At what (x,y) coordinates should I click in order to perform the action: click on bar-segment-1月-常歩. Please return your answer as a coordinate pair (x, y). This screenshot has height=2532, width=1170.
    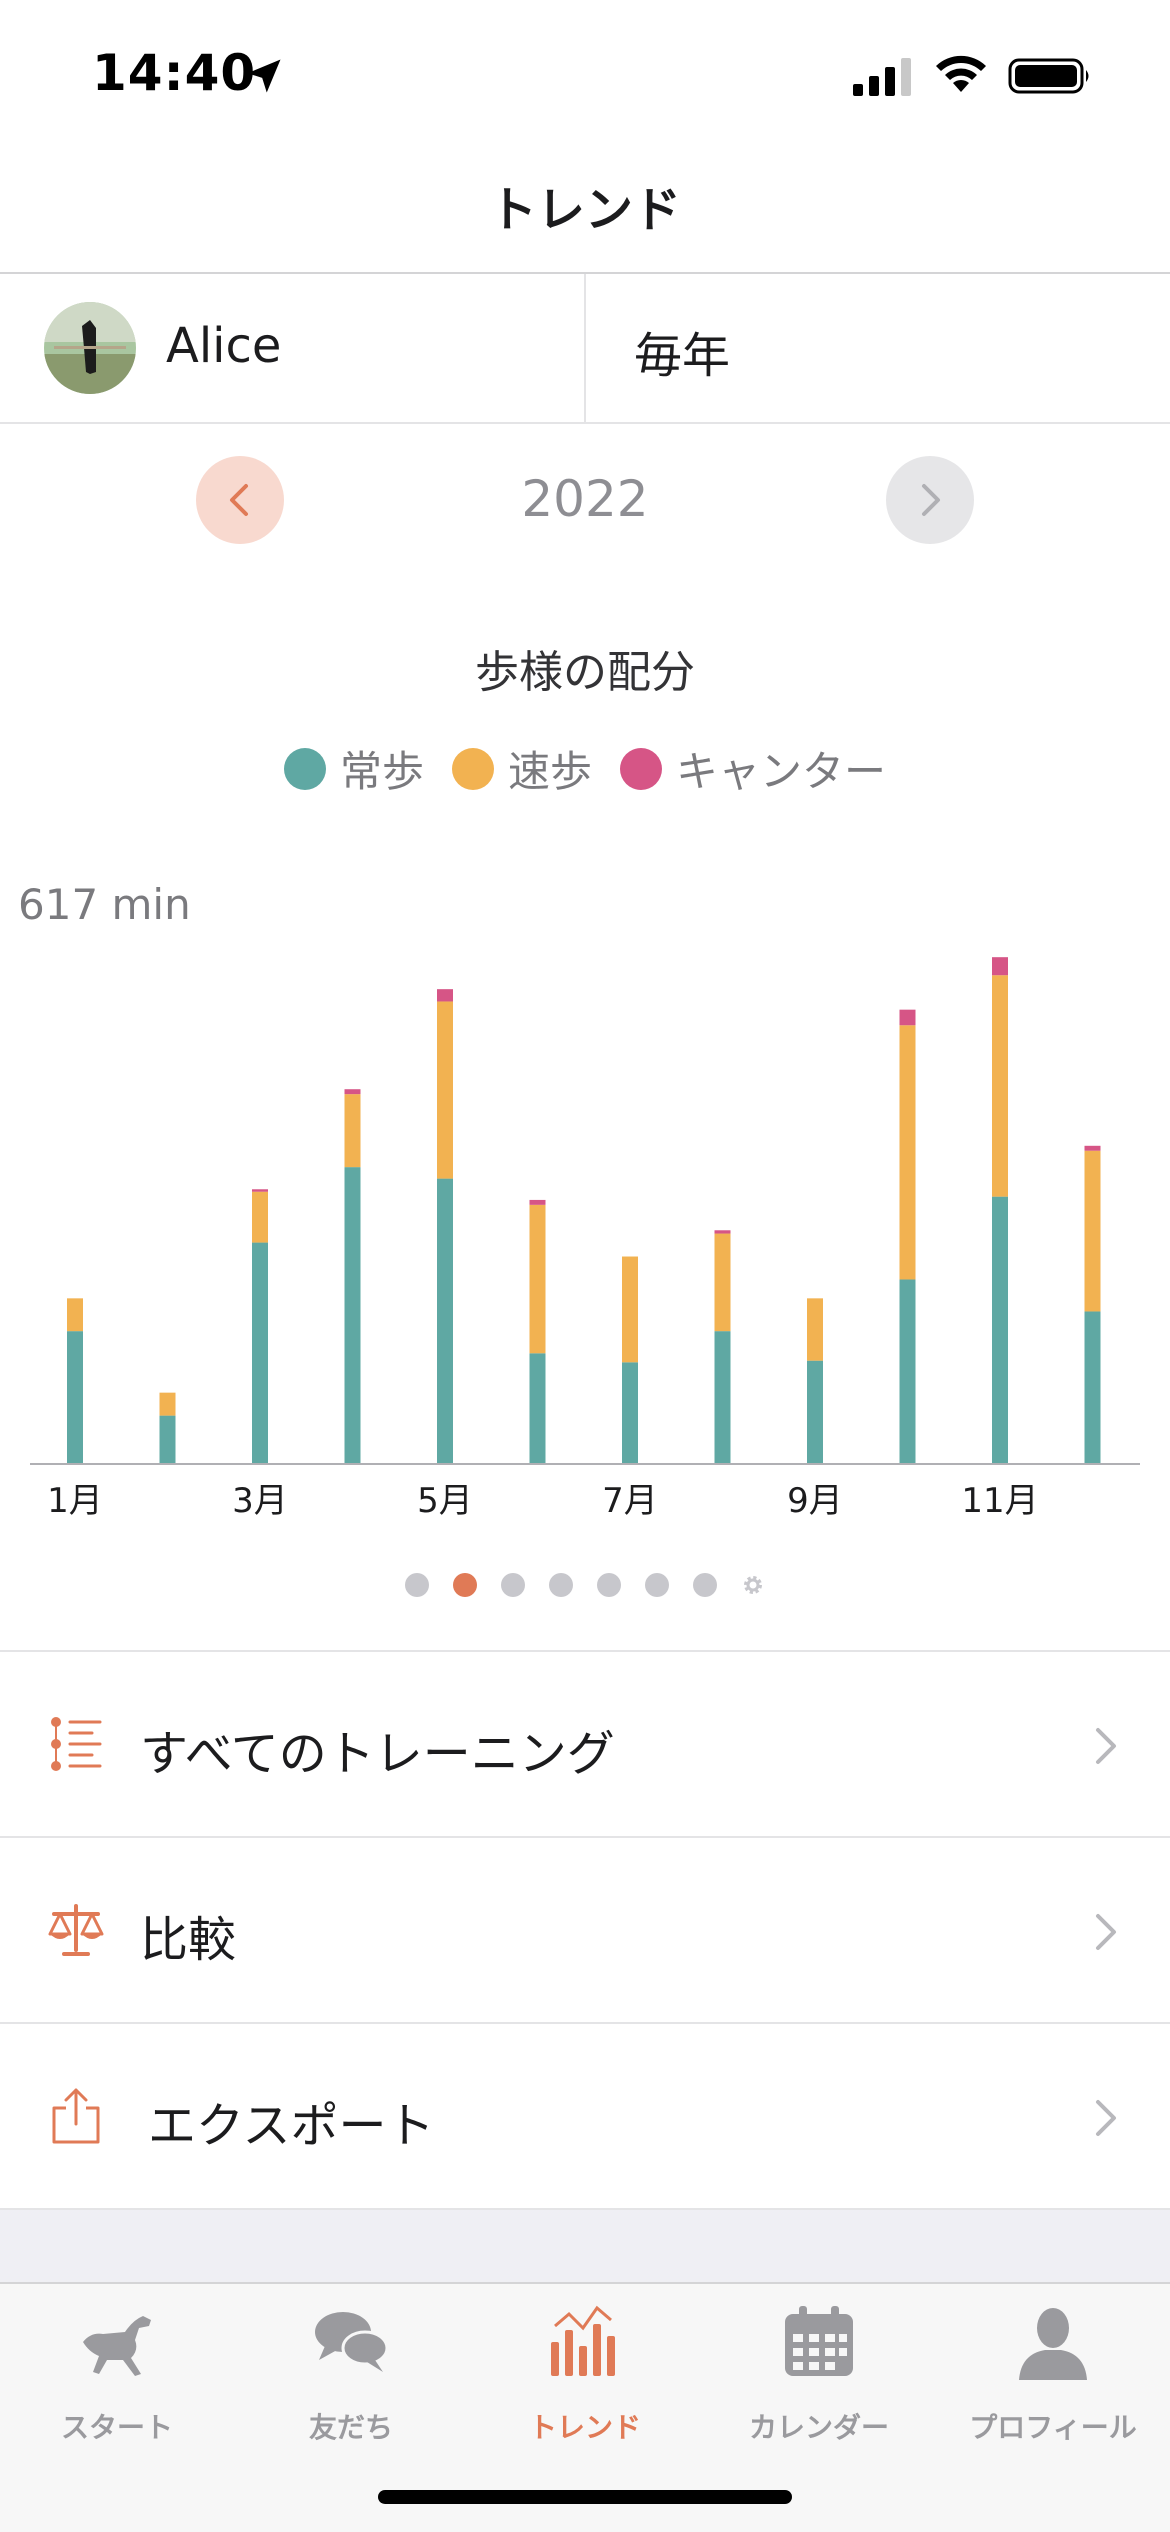
    Looking at the image, I should click on (75, 1397).